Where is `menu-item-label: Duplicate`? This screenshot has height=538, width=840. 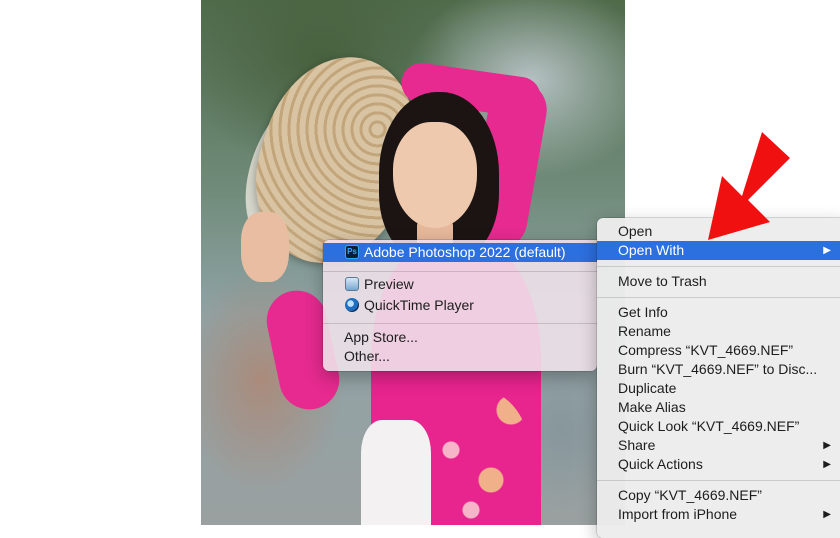 menu-item-label: Duplicate is located at coordinates (647, 388).